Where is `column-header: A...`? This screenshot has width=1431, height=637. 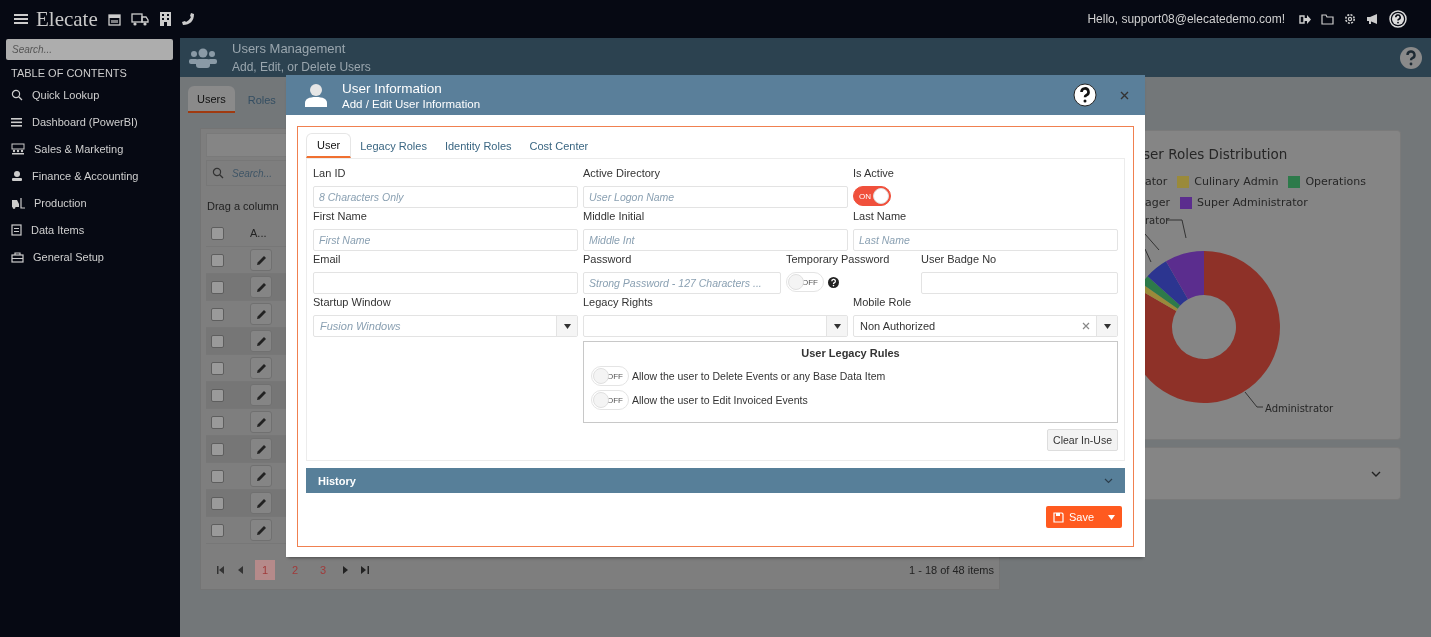
column-header: A... is located at coordinates (258, 233).